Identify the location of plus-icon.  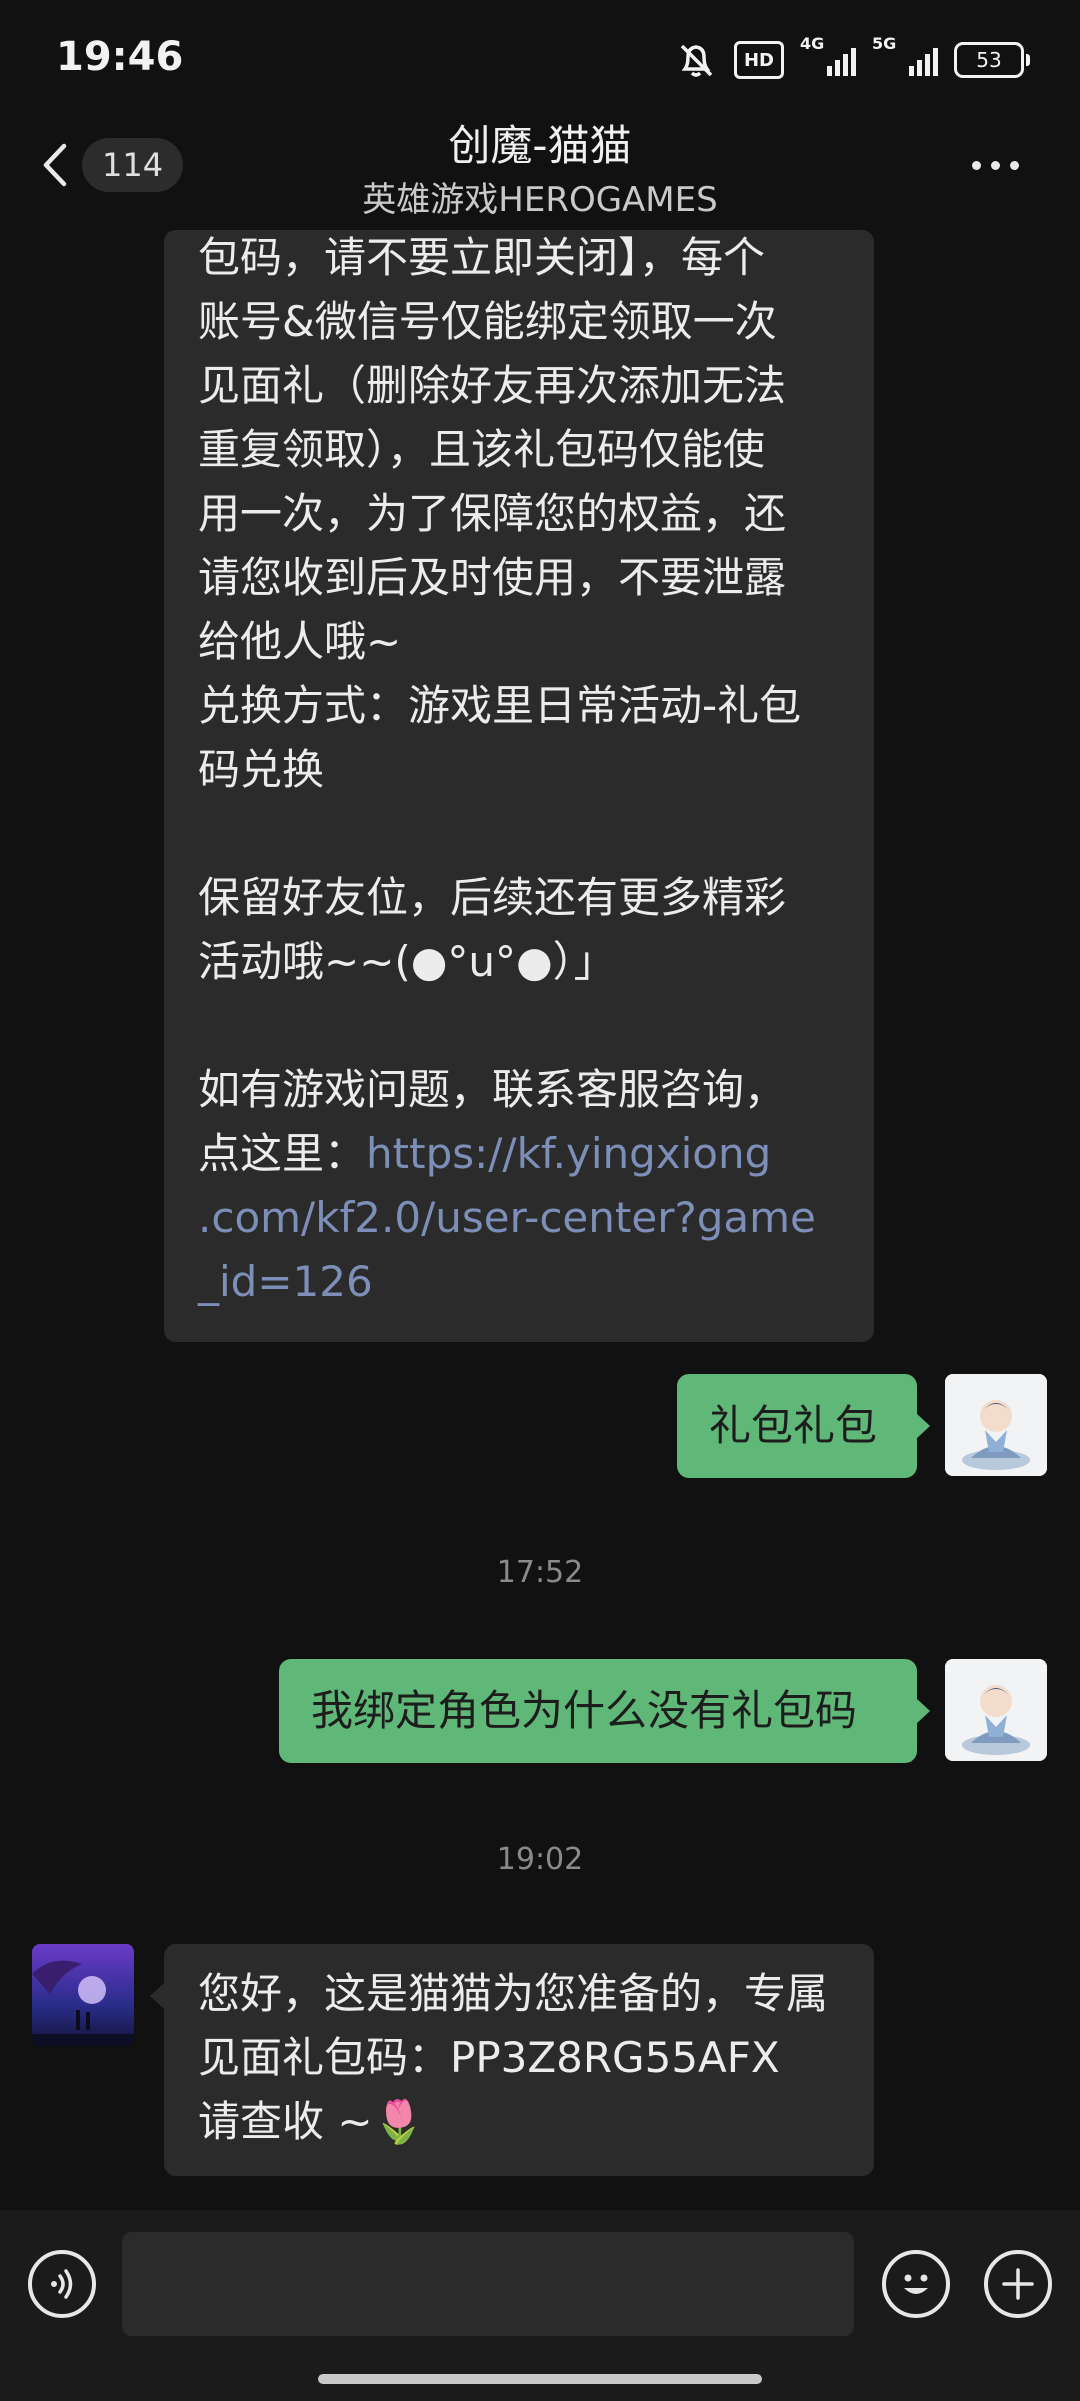
(1018, 2284).